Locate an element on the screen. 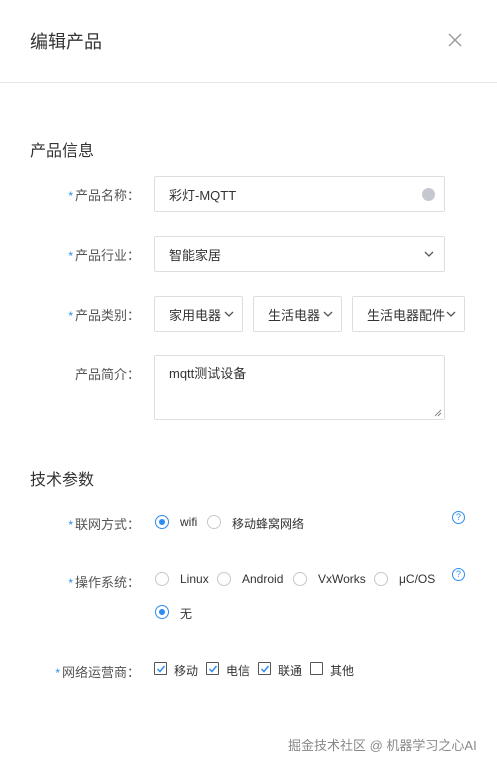 Image resolution: width=497 pixels, height=766 pixels. network-mode-label: * 联网方式： is located at coordinates (104, 524).